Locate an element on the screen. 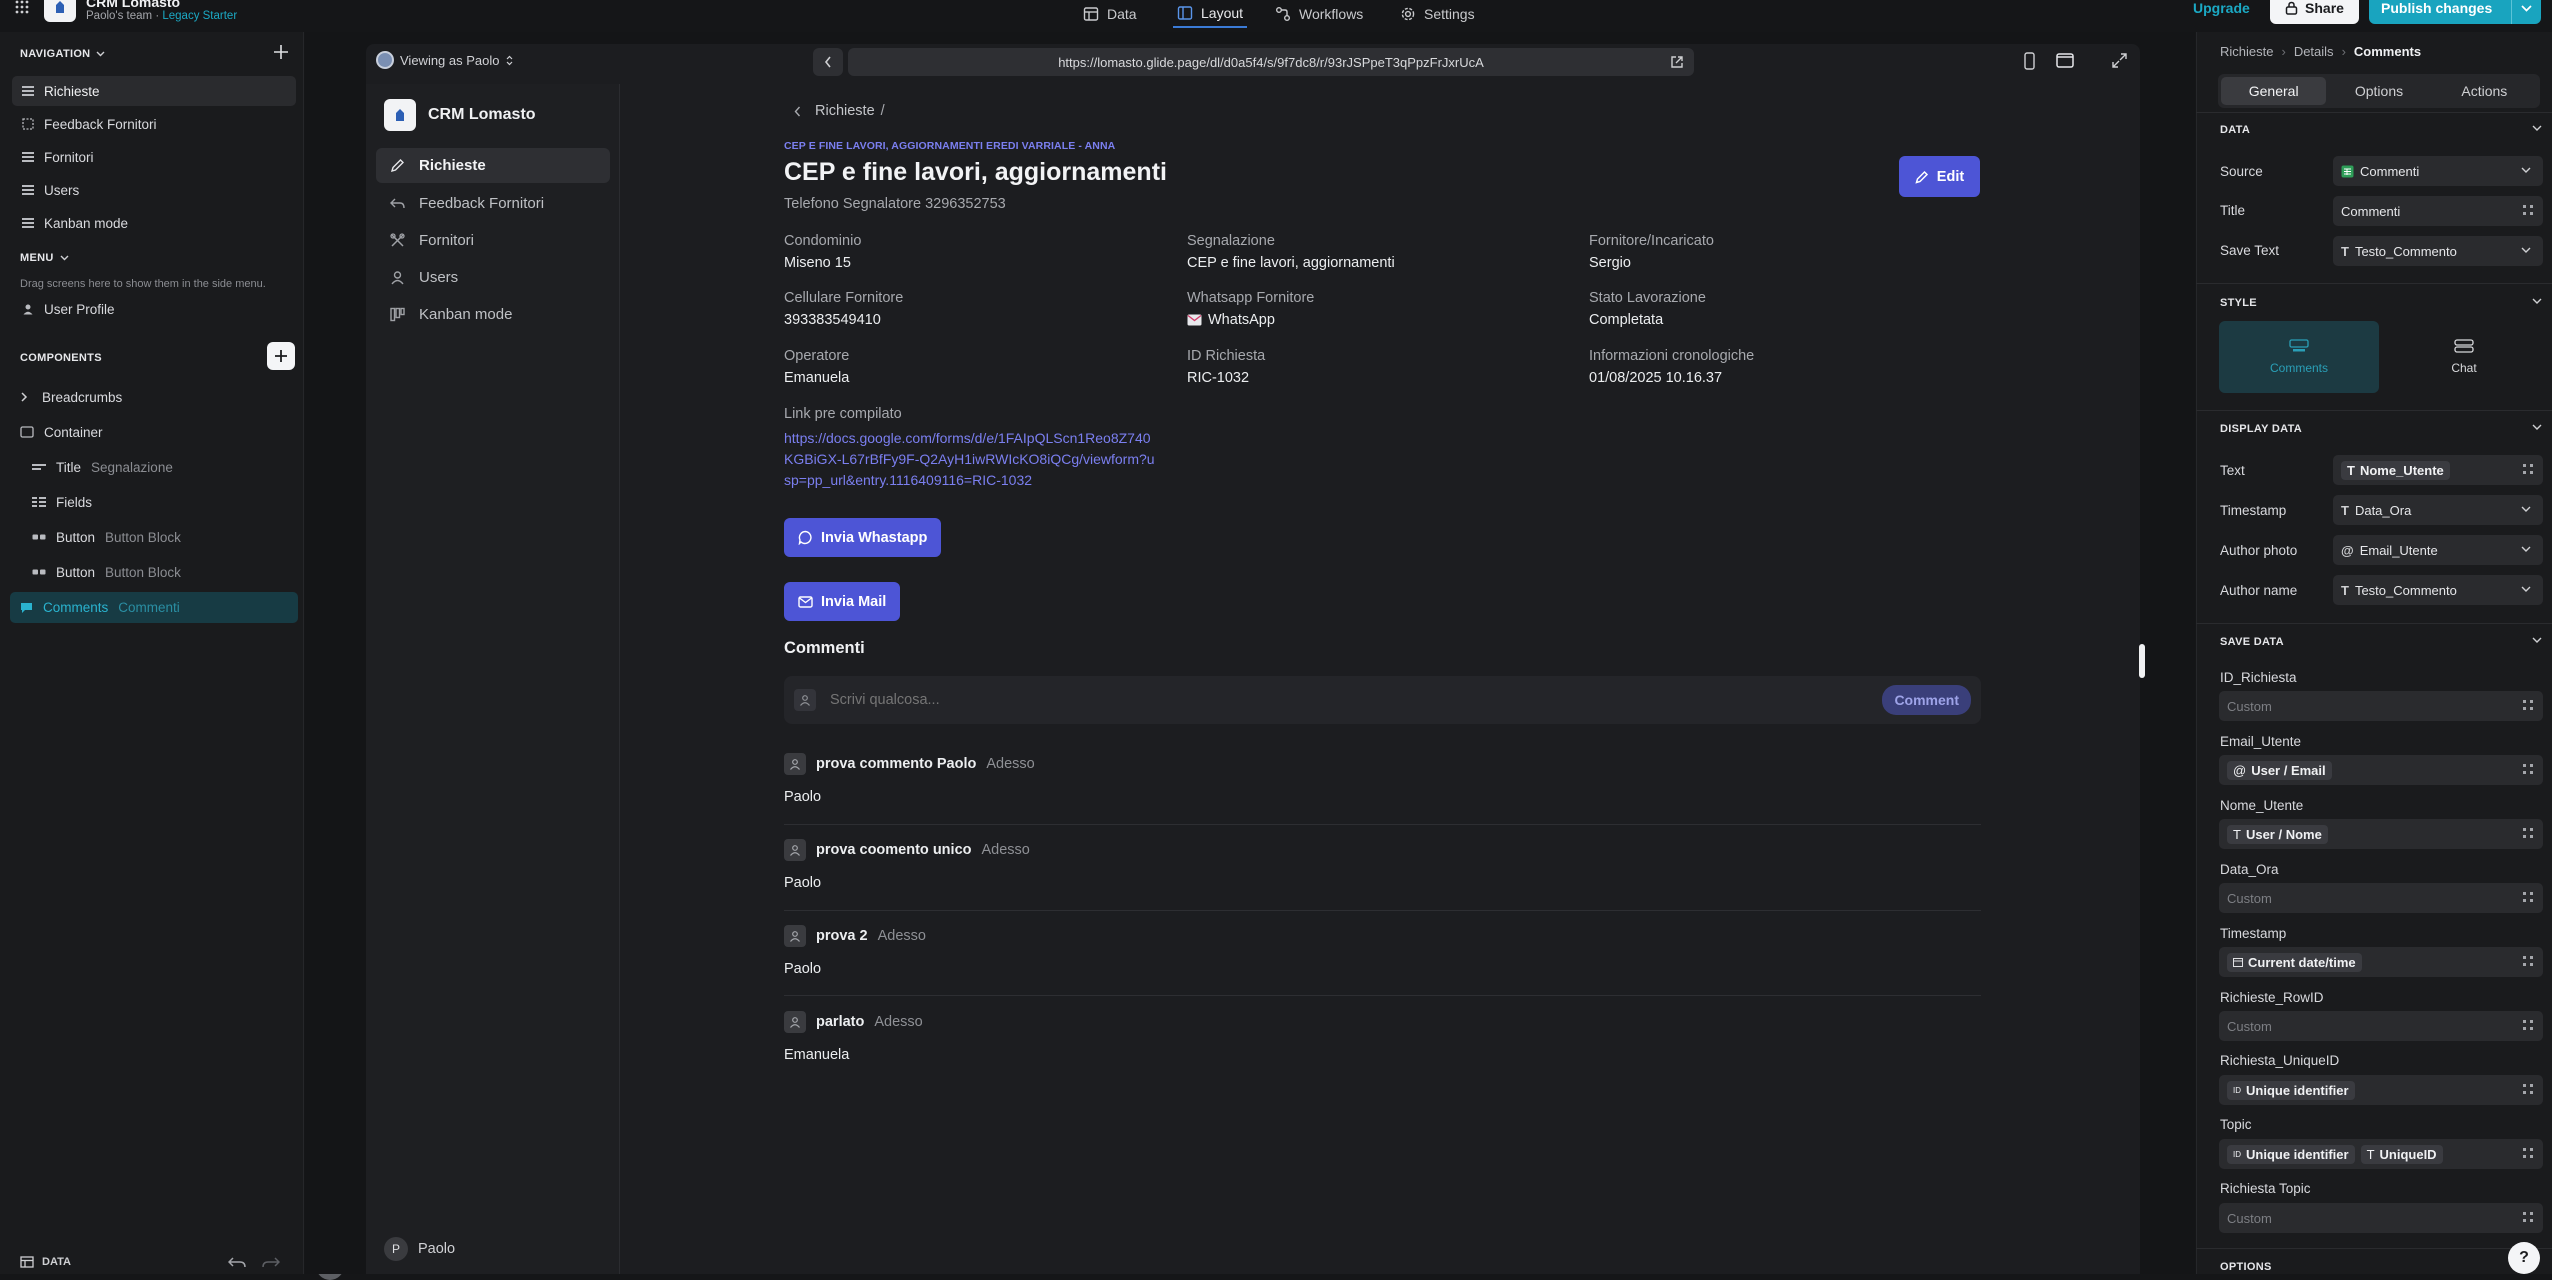 This screenshot has width=2552, height=1280. tab-options: Options is located at coordinates (2378, 91).